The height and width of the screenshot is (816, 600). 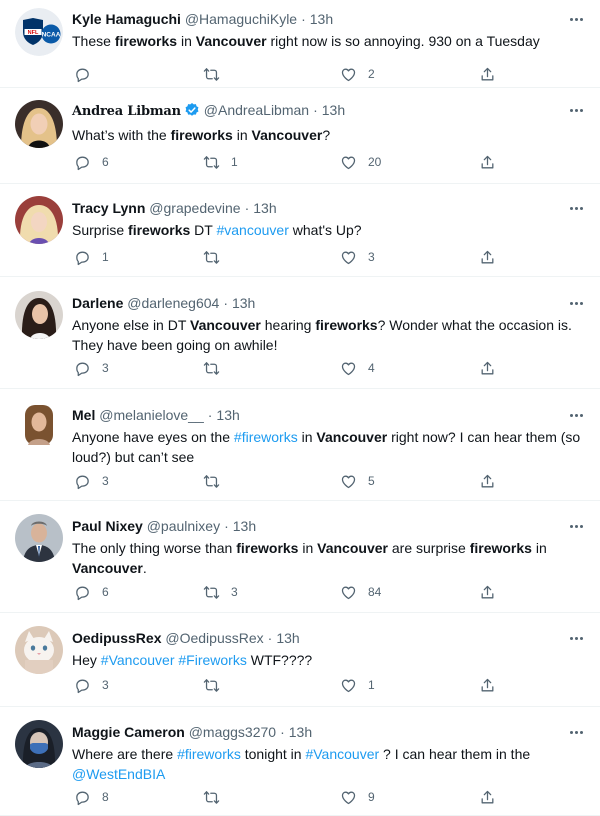 I want to click on avatar: NFL NCAA, so click(x=39, y=32).